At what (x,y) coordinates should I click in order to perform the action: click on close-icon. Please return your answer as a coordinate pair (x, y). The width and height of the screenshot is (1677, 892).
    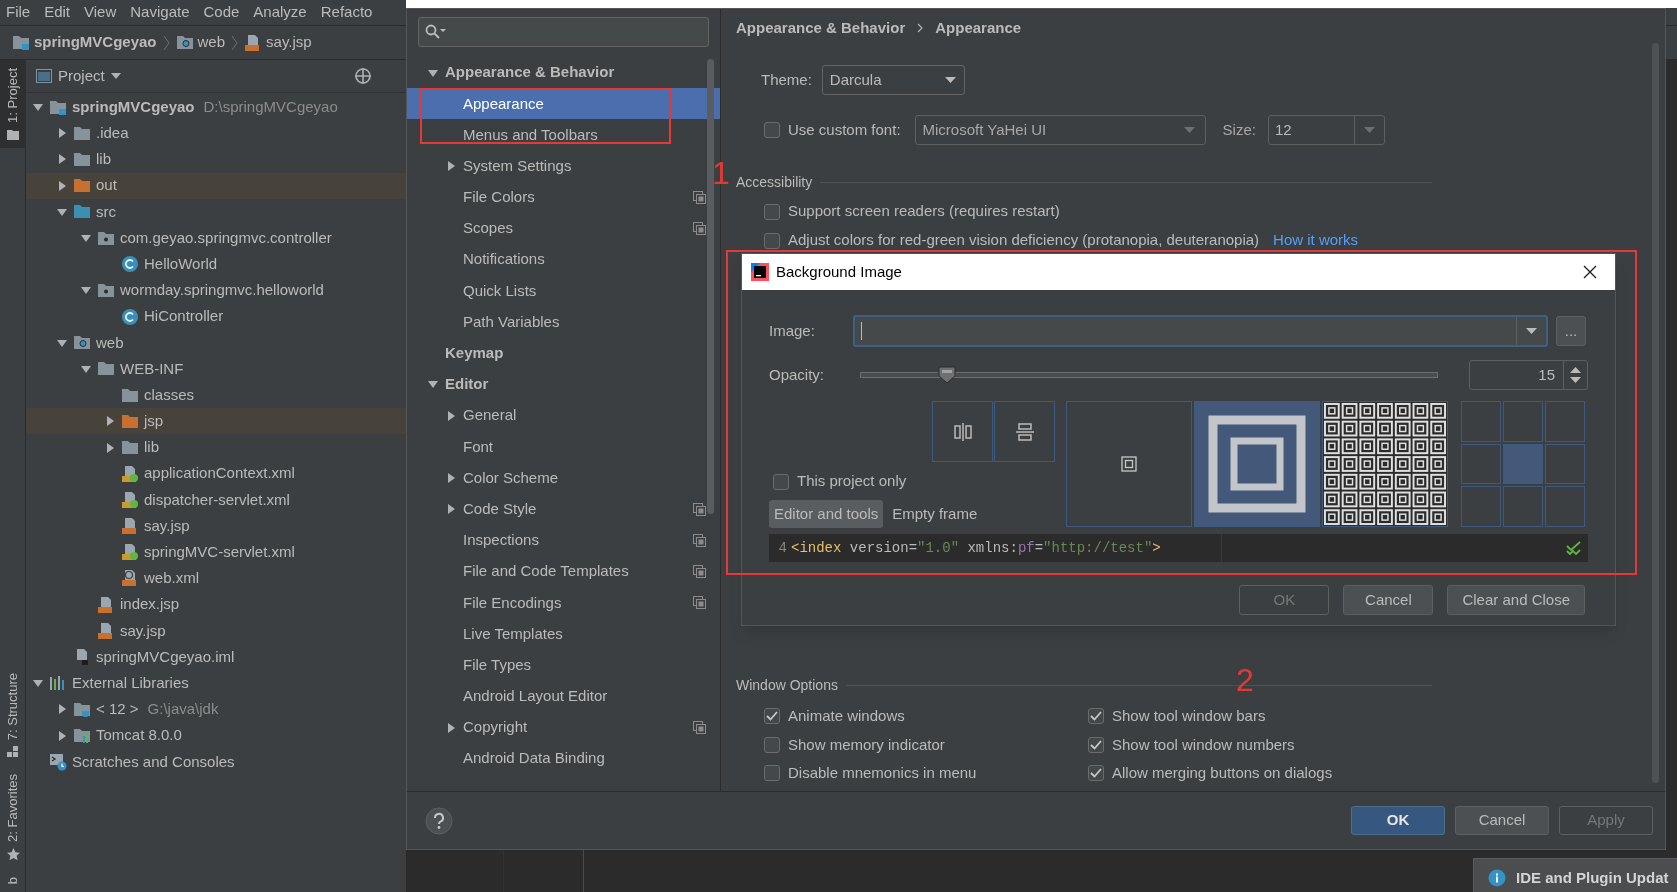
    Looking at the image, I should click on (1590, 272).